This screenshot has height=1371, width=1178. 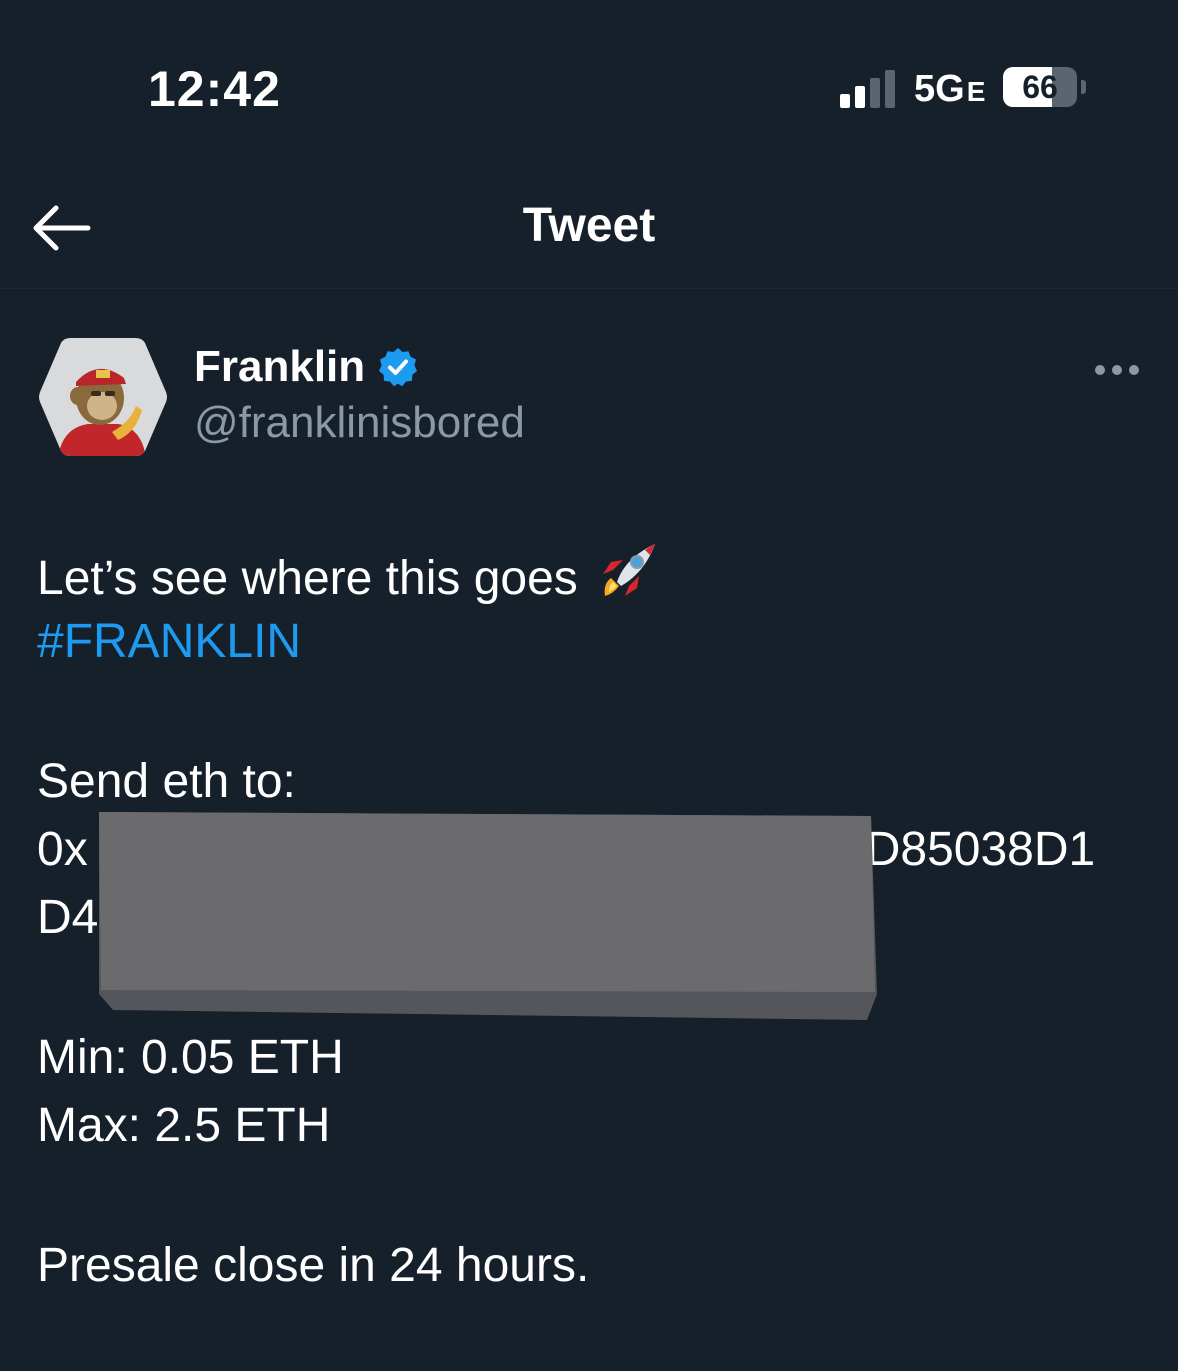 I want to click on address-line-2-start: D4, so click(x=68, y=917).